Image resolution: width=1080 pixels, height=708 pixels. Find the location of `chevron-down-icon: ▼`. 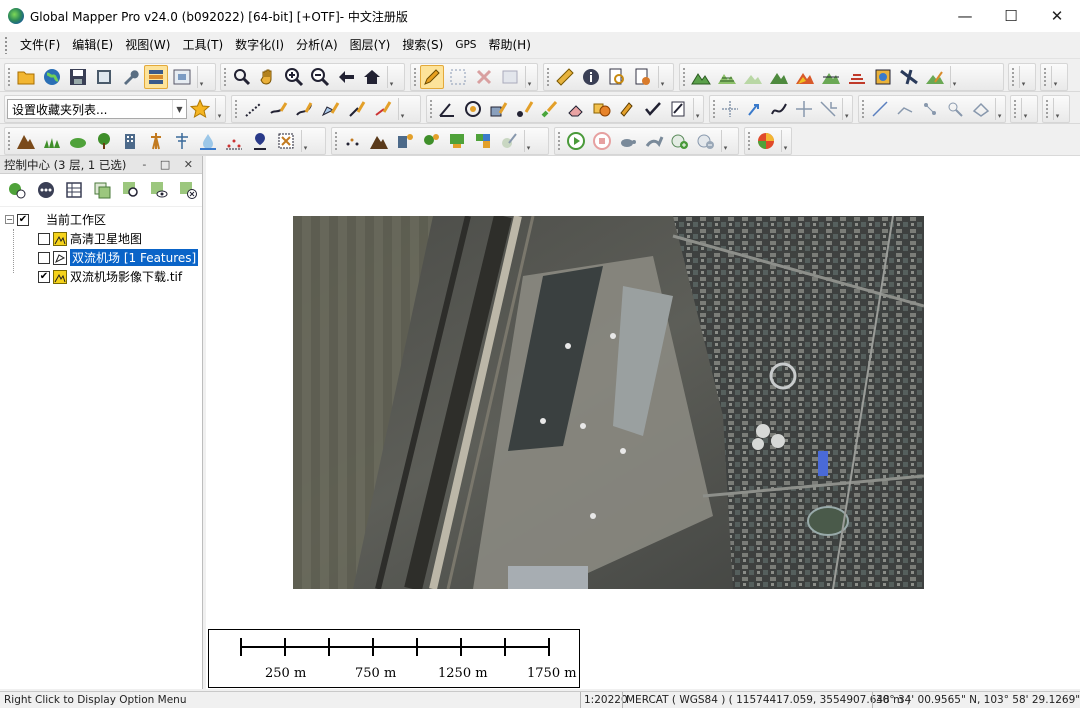

chevron-down-icon: ▼ is located at coordinates (179, 109).